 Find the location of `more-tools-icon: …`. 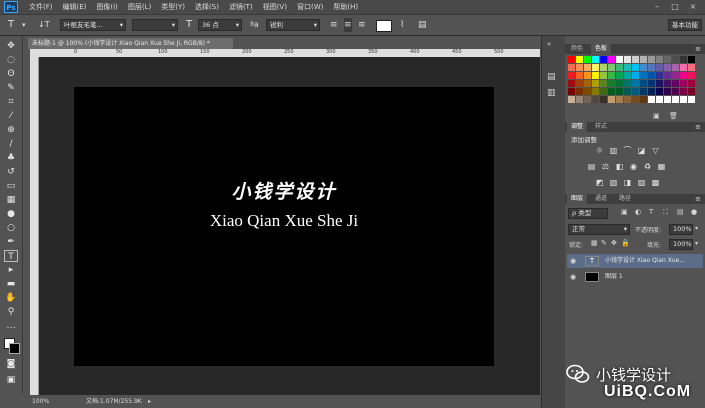

more-tools-icon: … is located at coordinates (11, 326).